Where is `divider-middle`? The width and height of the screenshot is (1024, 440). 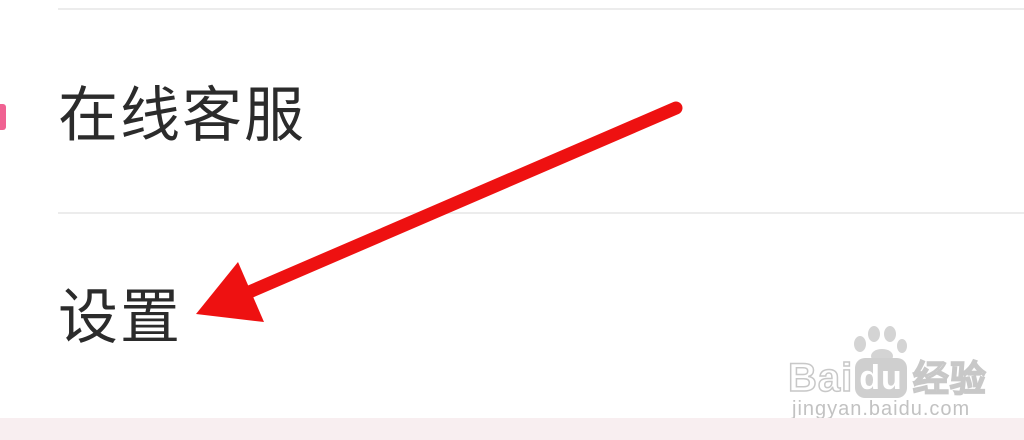 divider-middle is located at coordinates (541, 213).